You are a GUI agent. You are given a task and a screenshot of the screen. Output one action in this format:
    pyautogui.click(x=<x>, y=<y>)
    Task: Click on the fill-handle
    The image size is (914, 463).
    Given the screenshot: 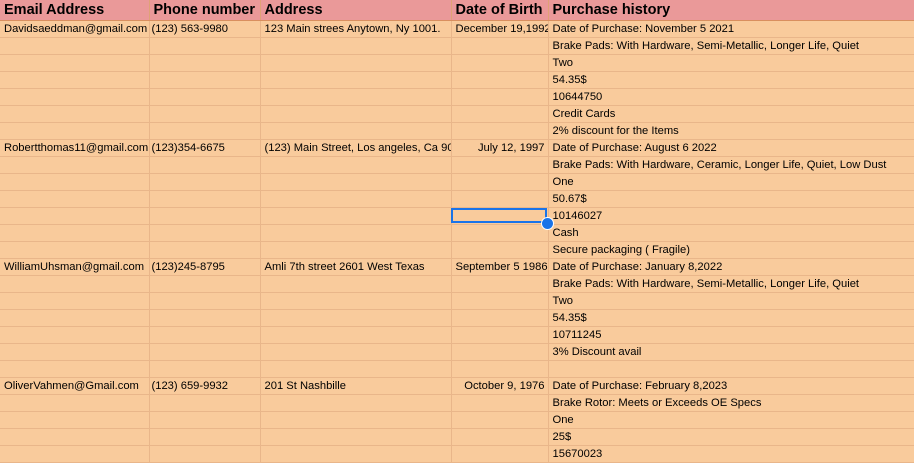 What is the action you would take?
    pyautogui.click(x=547, y=223)
    